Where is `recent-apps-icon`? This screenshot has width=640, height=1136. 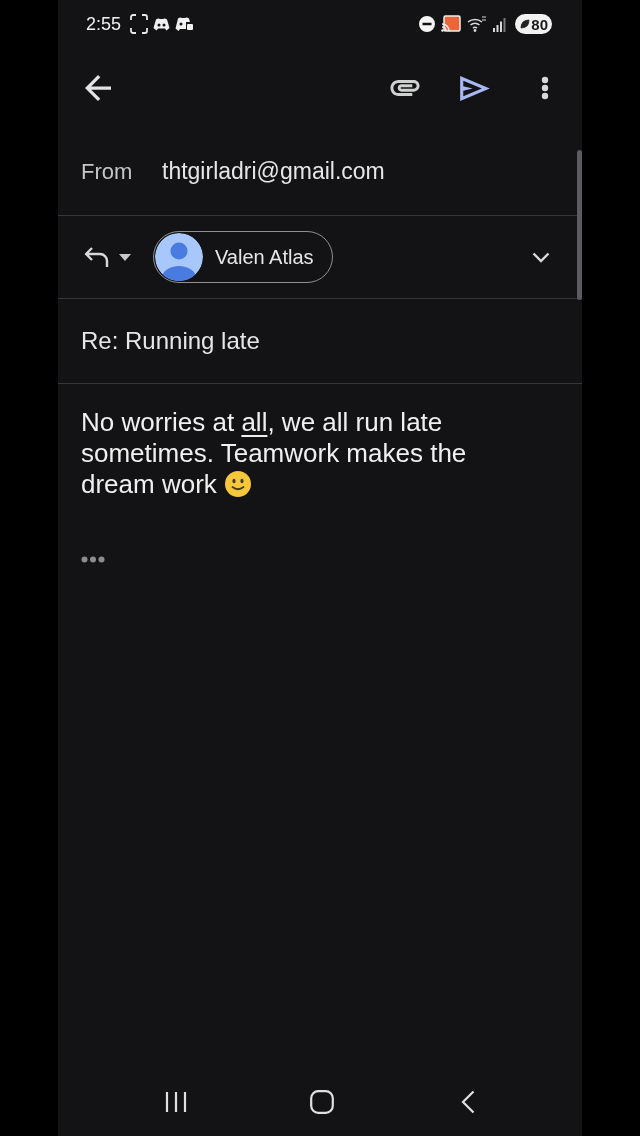
recent-apps-icon is located at coordinates (176, 1102).